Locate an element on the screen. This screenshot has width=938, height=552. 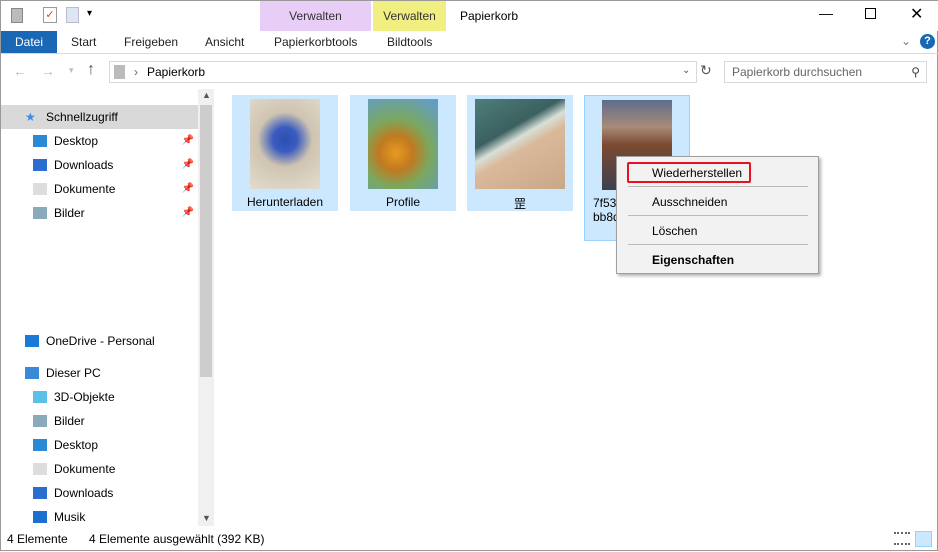
tab-start: Start is located at coordinates (83, 42).